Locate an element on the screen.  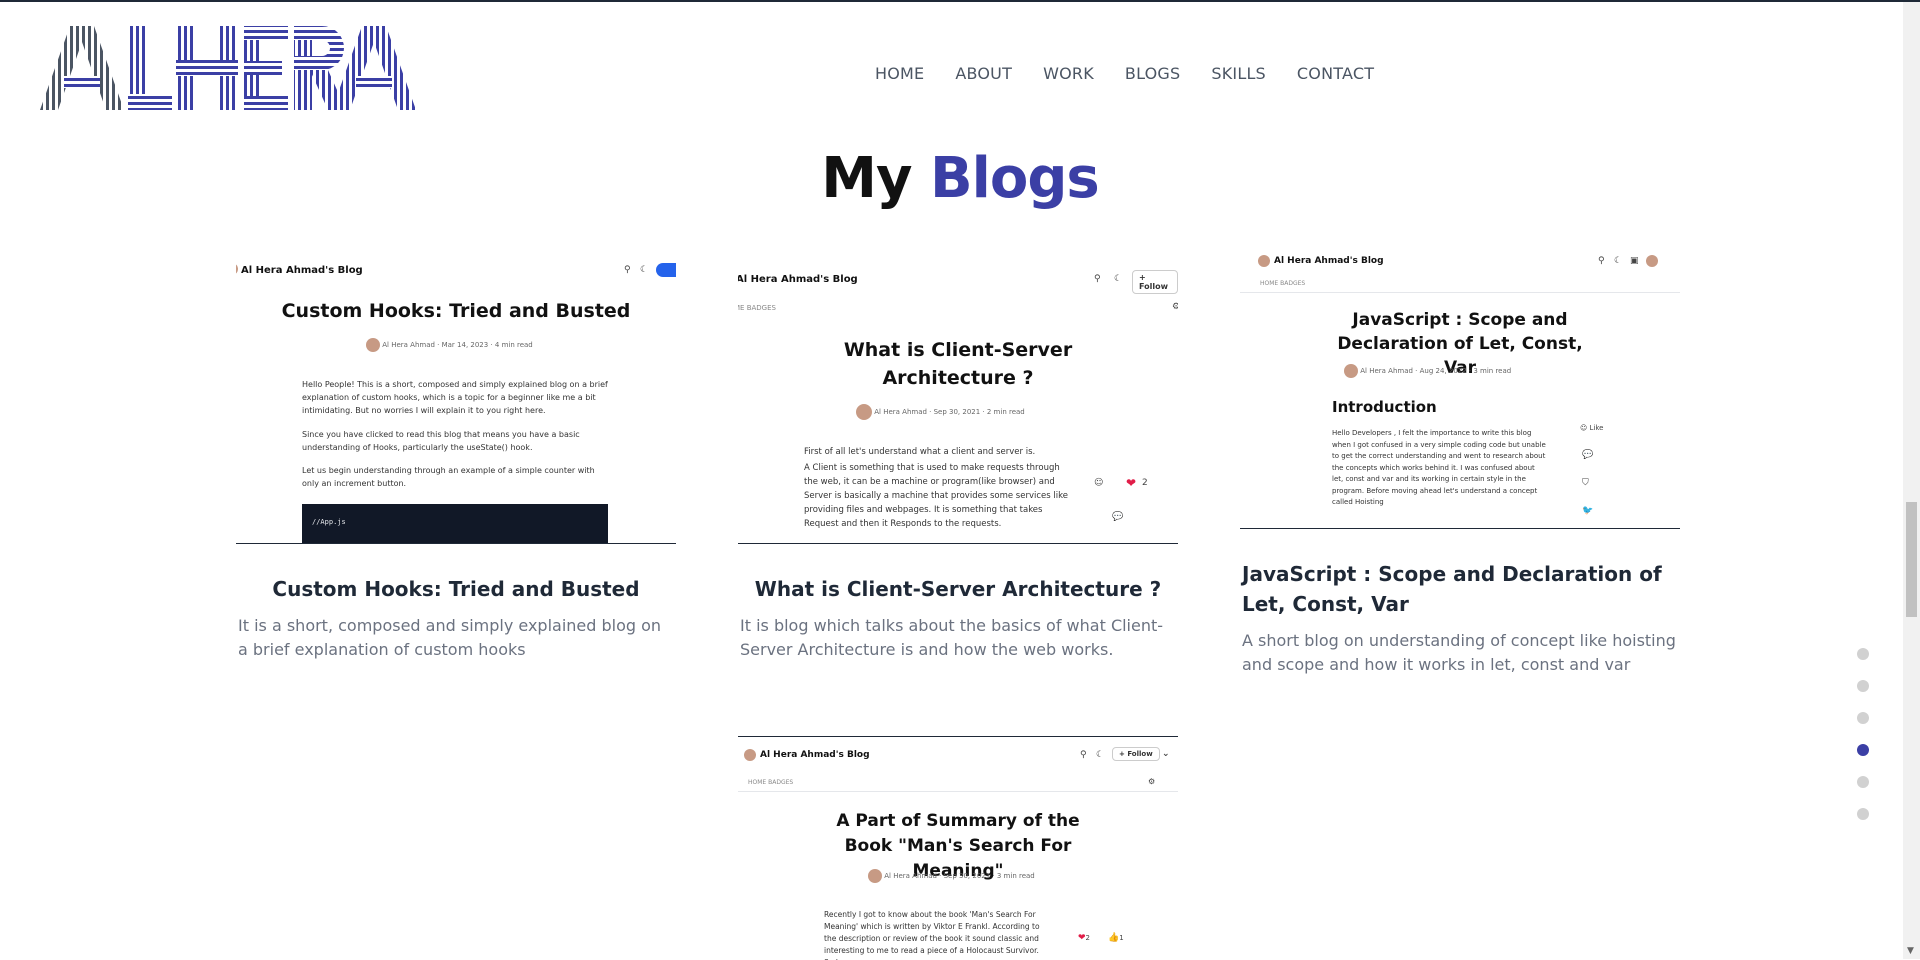
bookmark-icon: ⛉ is located at coordinates (1585, 483).